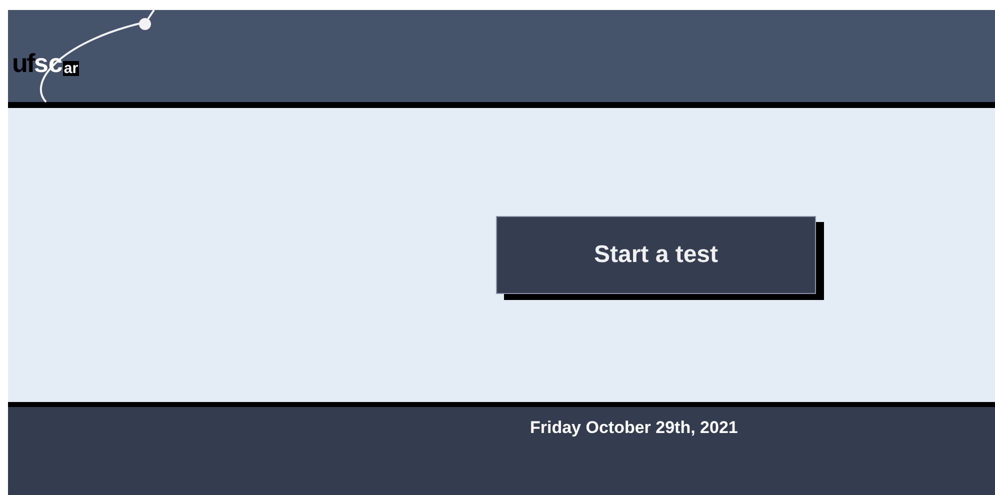 This screenshot has height=495, width=995. I want to click on logo-text: ar, so click(71, 68).